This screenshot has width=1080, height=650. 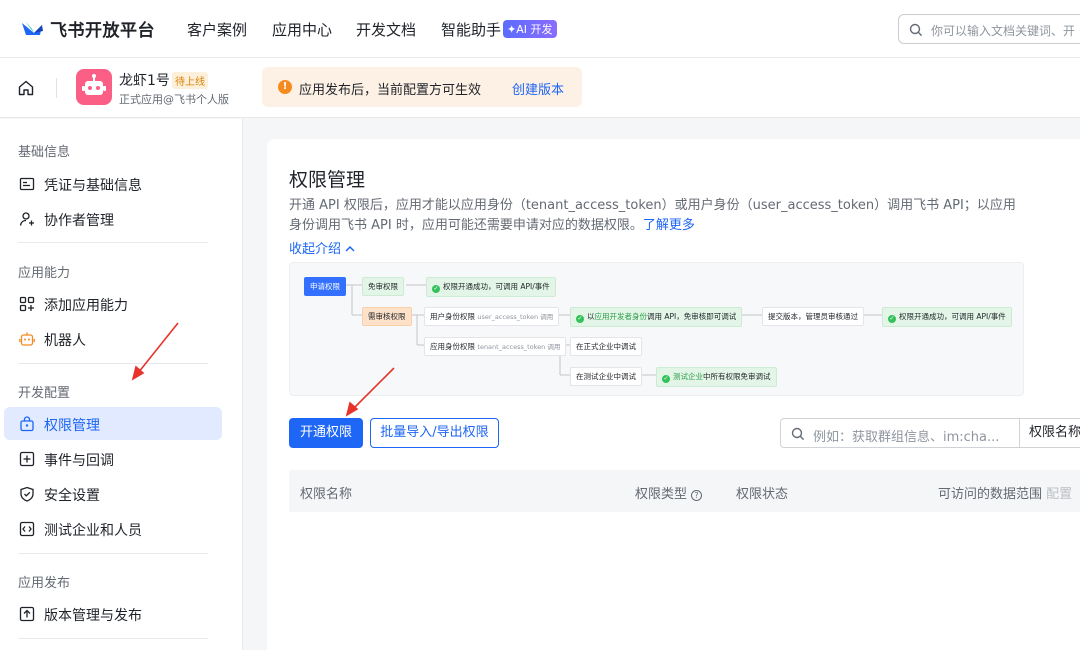 I want to click on flow-node-test-free-suffix: 中所有权限免审调试, so click(x=737, y=376).